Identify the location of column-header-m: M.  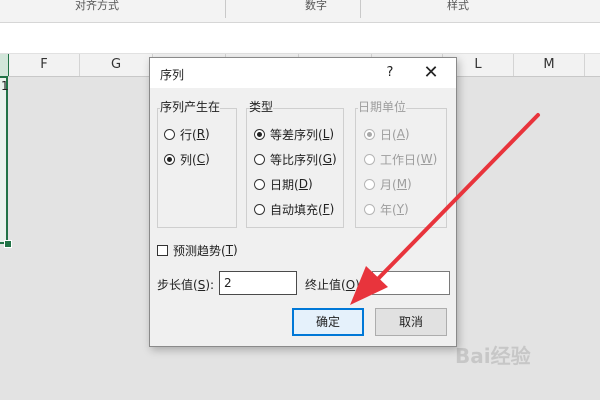
(549, 65).